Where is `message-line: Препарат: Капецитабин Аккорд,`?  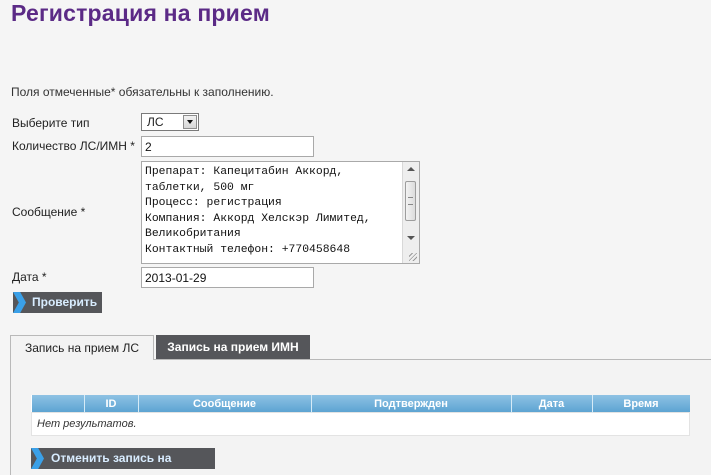
message-line: Препарат: Капецитабин Аккорд, is located at coordinates (244, 172).